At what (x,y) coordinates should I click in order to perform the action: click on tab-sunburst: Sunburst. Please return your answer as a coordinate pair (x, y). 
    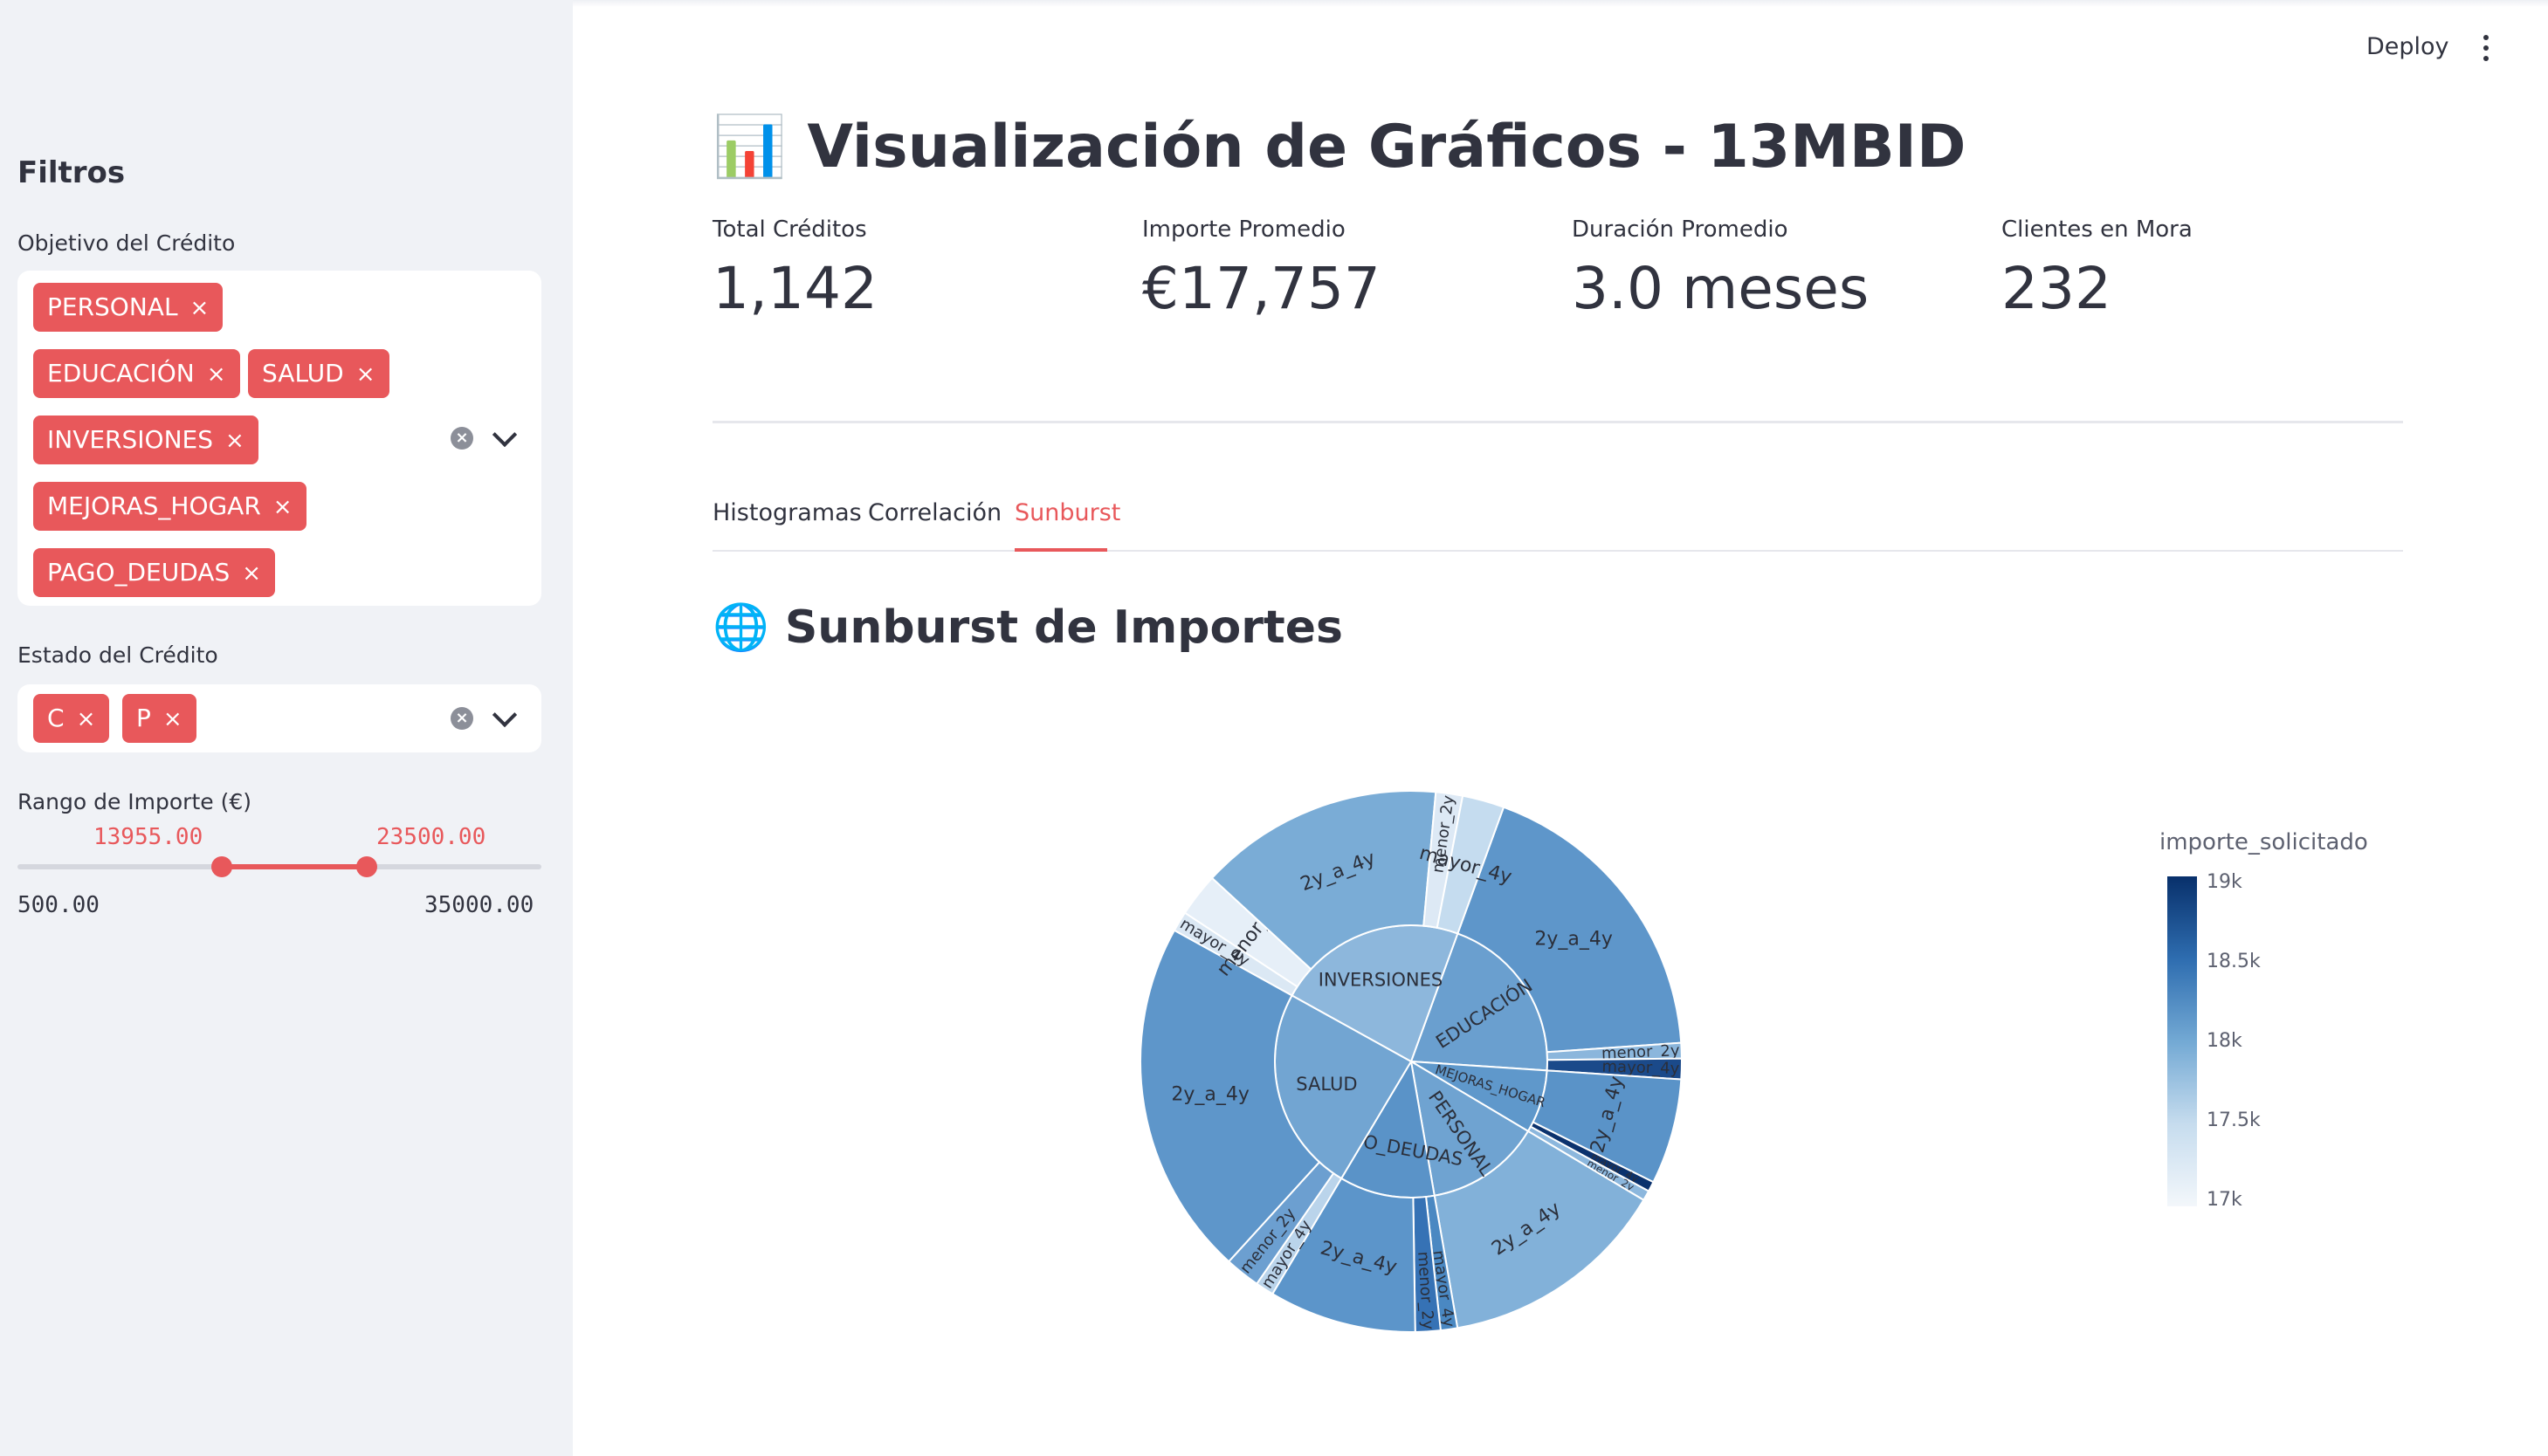
    Looking at the image, I should click on (1067, 512).